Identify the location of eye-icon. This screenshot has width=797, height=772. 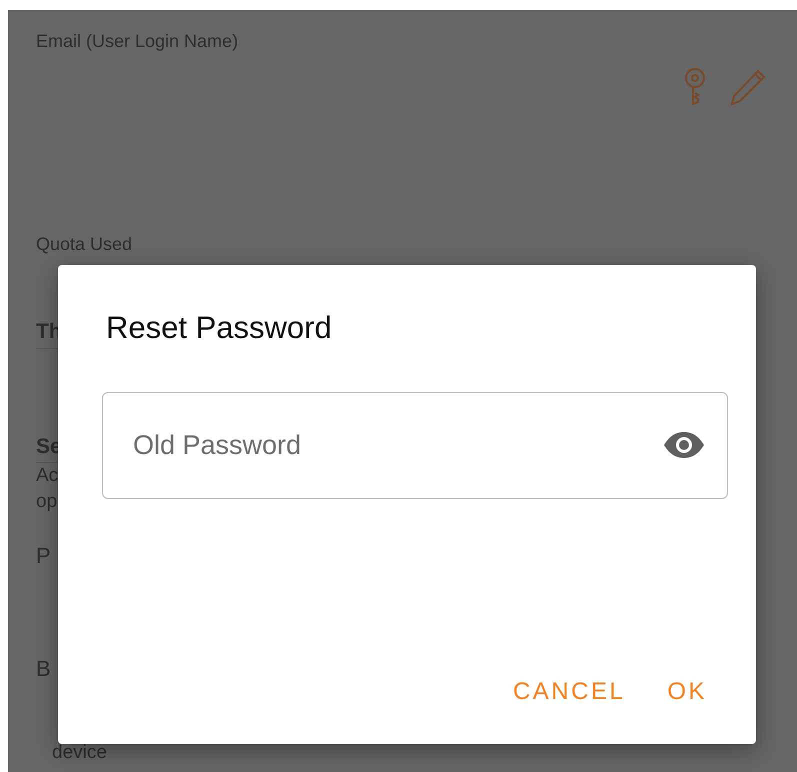
(684, 445).